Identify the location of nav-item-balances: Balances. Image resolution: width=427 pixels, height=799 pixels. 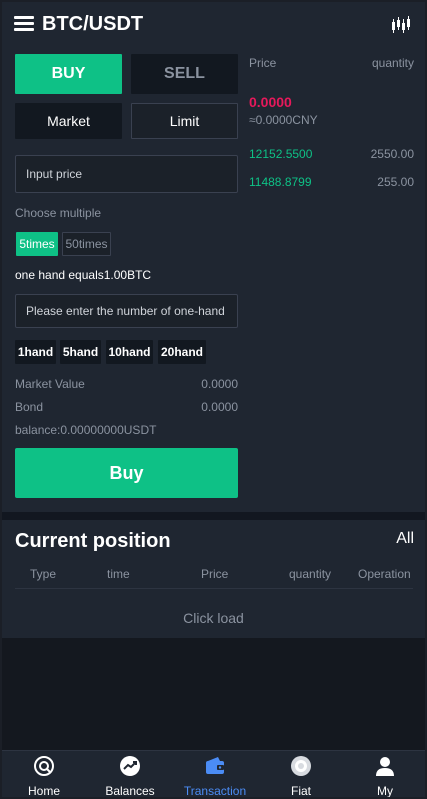
(130, 774).